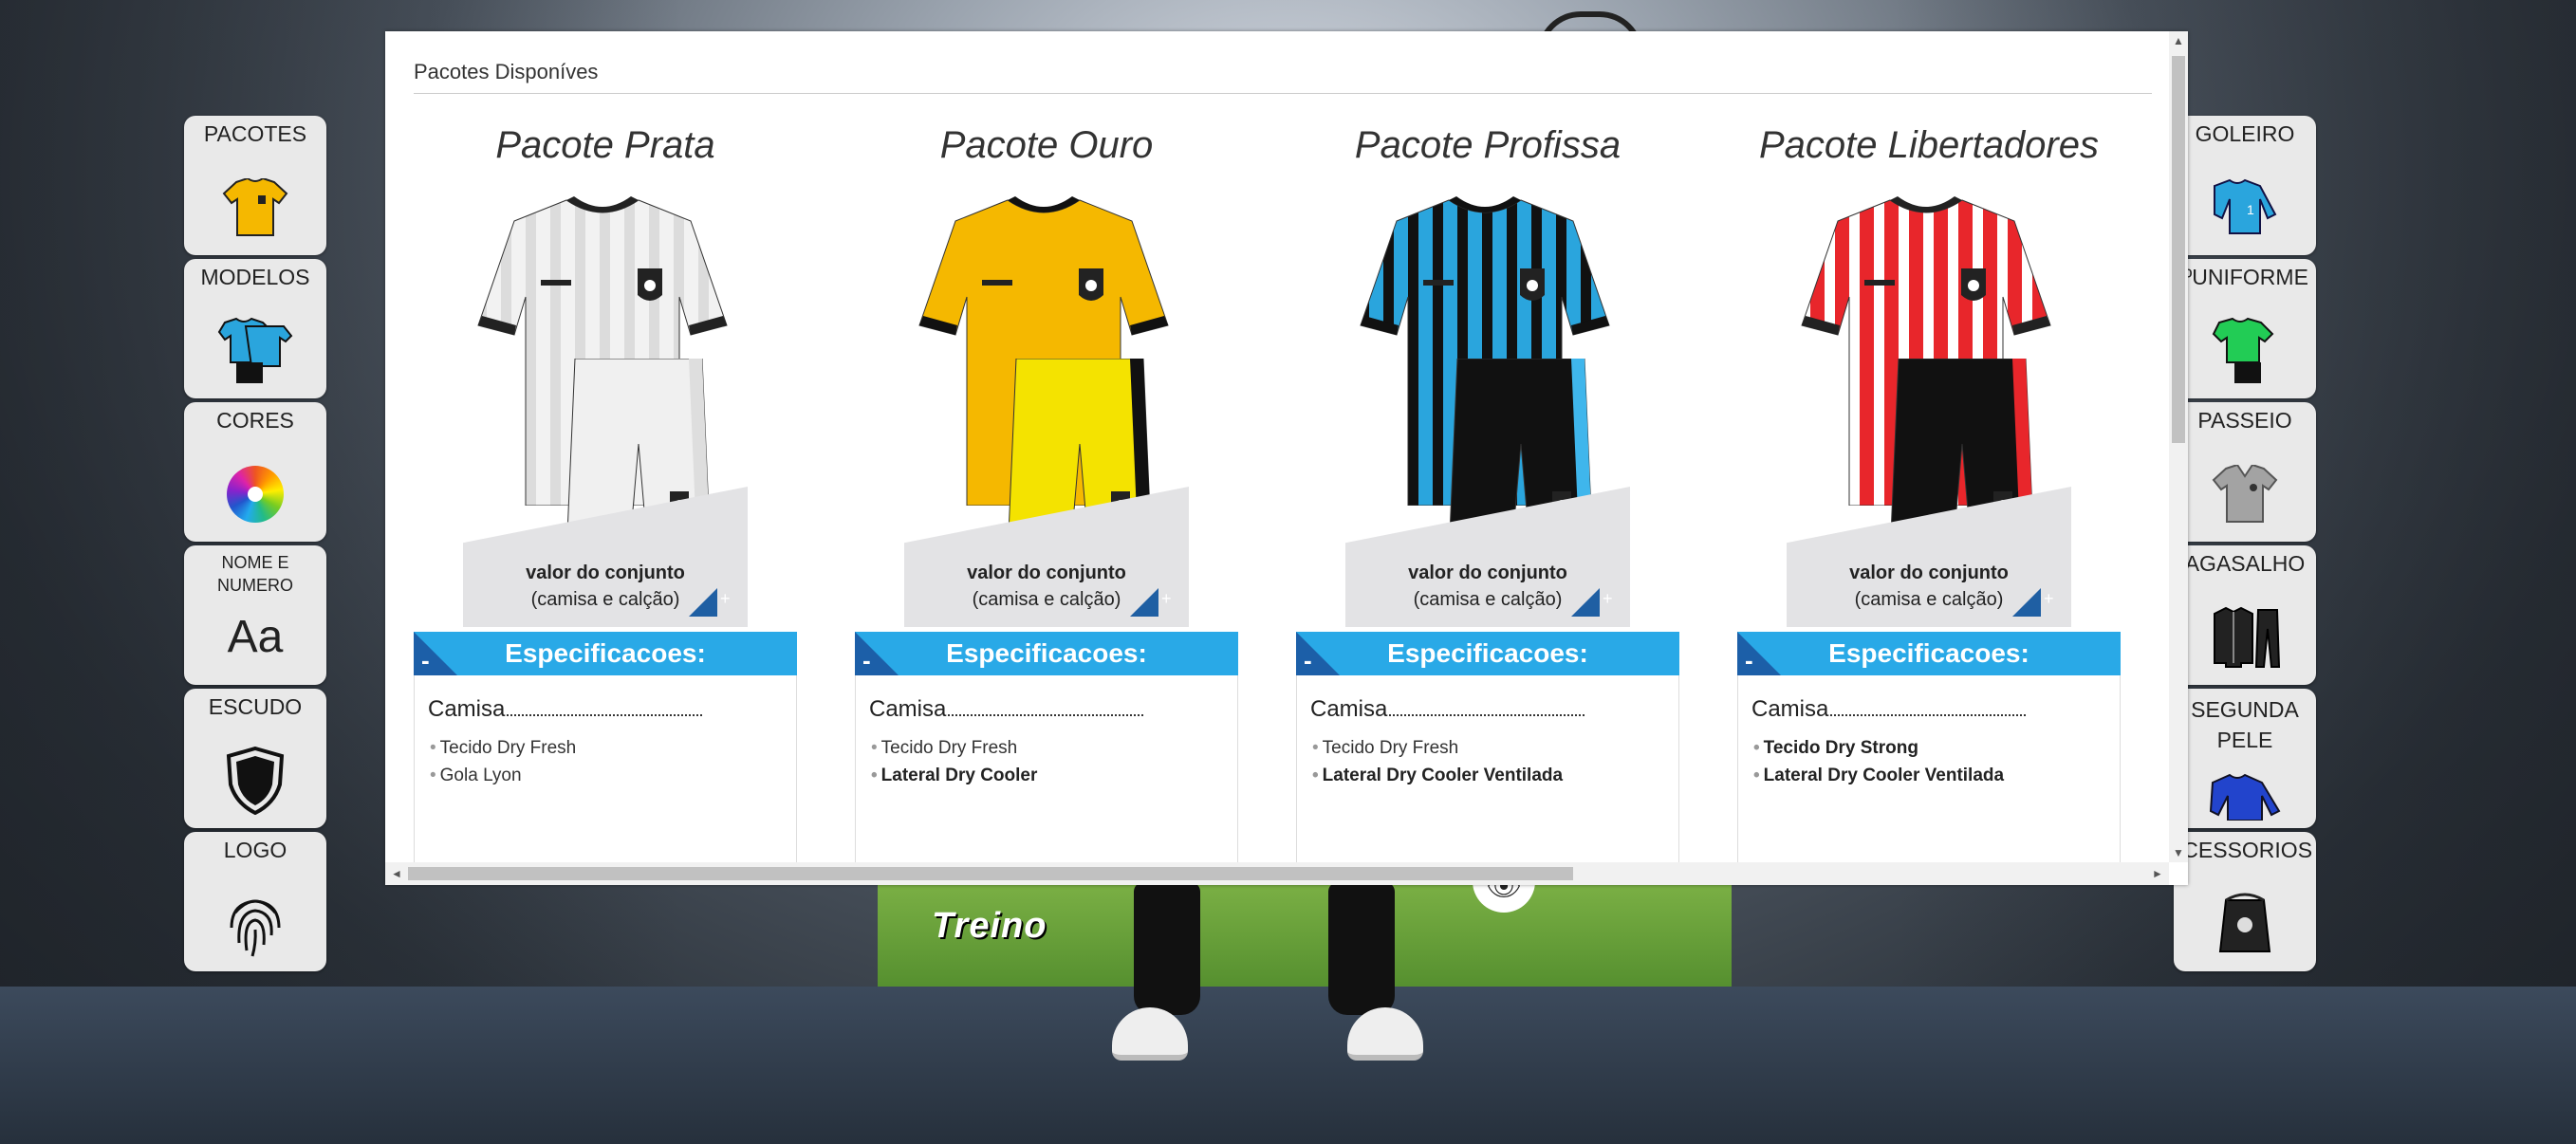  I want to click on menu-modelos: MODELOS, so click(255, 328).